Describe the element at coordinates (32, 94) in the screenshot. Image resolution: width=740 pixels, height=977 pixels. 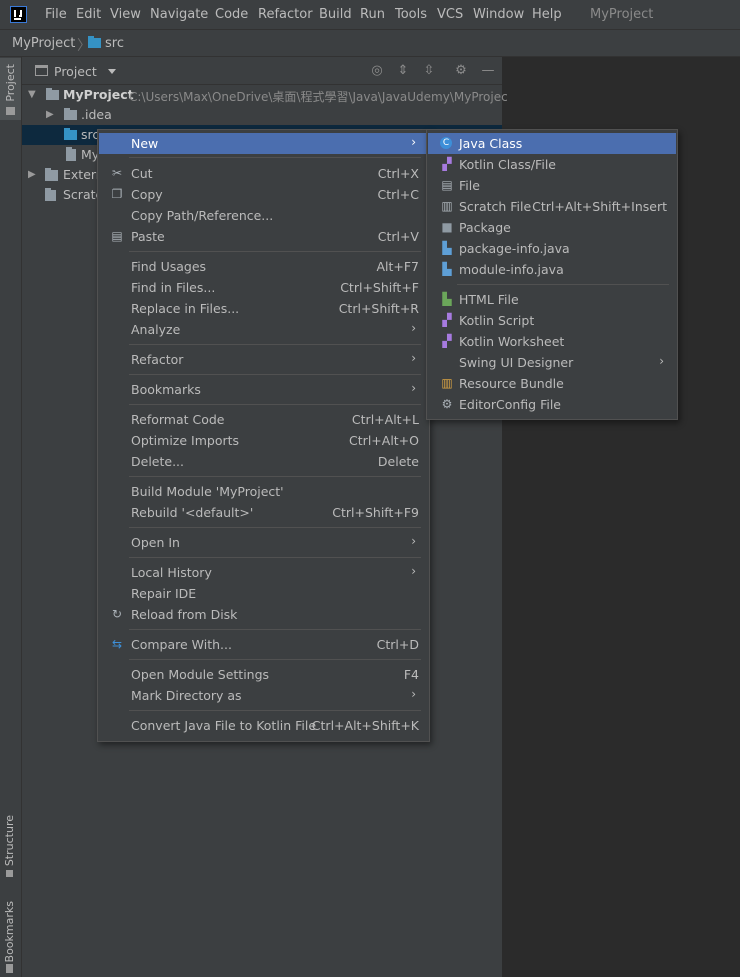
I see `chevron-down-icon: ▼` at that location.